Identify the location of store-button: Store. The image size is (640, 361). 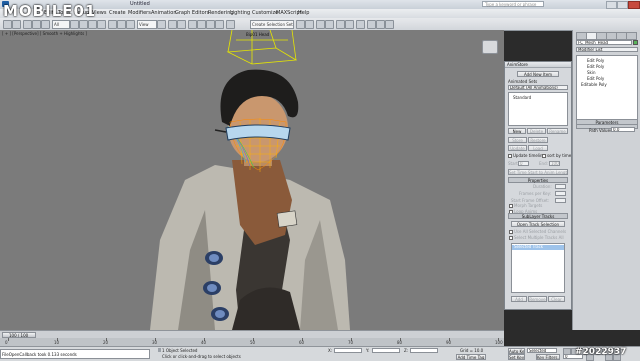
(517, 140).